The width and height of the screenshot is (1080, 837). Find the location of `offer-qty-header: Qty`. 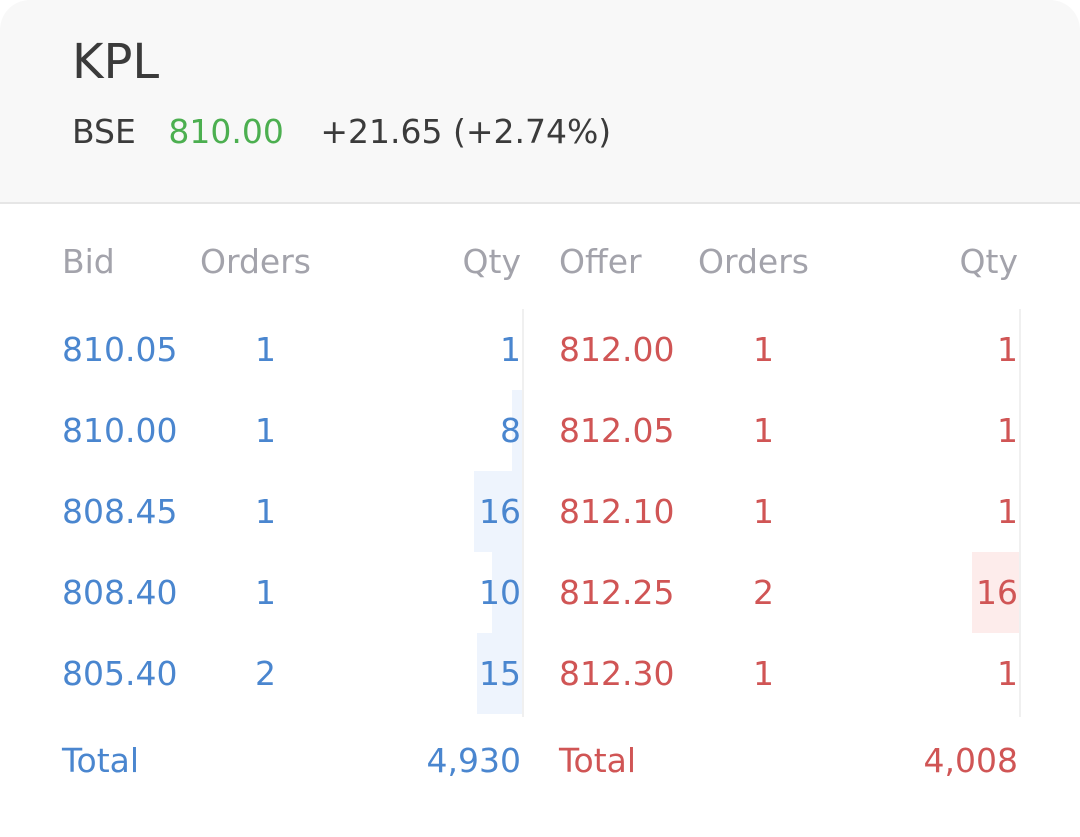

offer-qty-header: Qty is located at coordinates (988, 261).